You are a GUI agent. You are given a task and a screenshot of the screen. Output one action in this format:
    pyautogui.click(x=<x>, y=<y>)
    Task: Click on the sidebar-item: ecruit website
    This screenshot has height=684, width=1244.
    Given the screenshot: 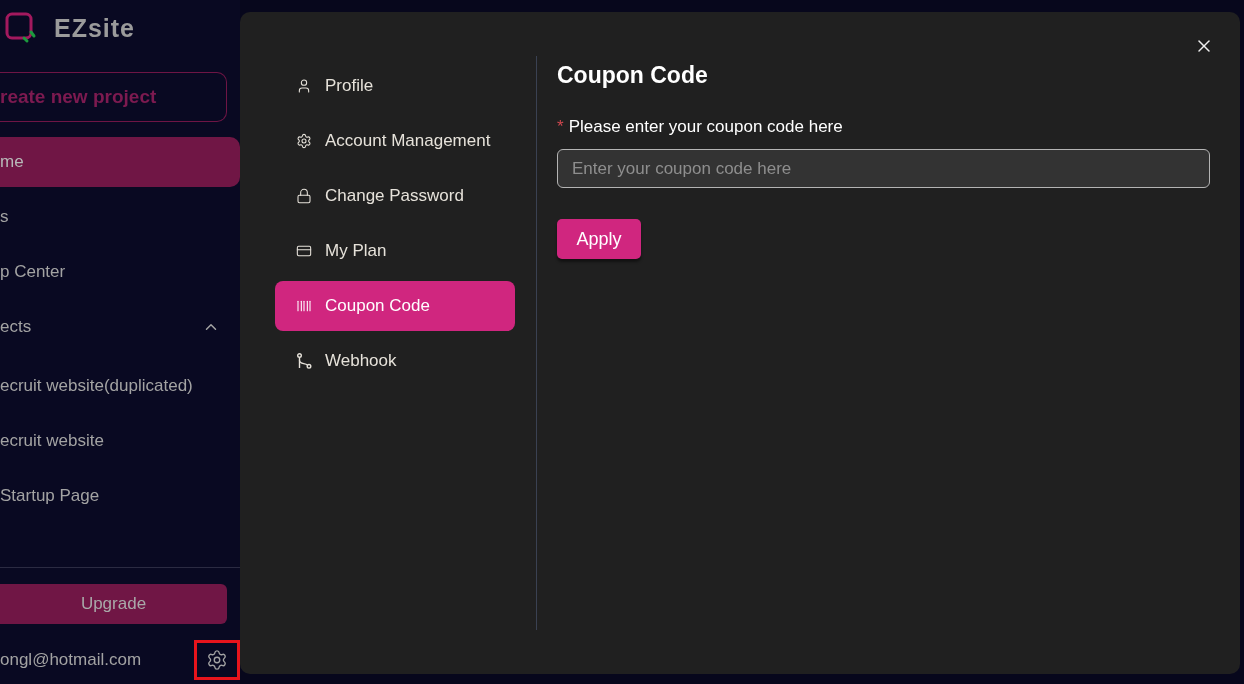 What is the action you would take?
    pyautogui.click(x=120, y=441)
    